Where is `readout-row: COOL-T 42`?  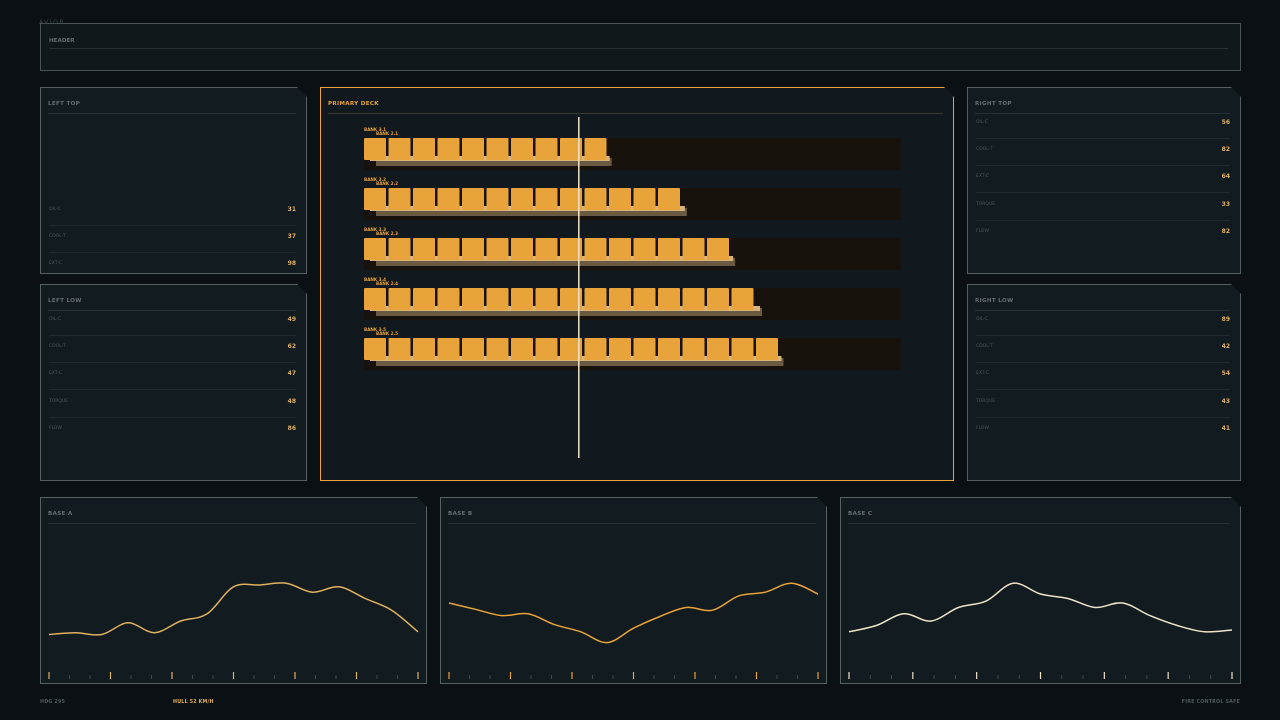 readout-row: COOL-T 42 is located at coordinates (1103, 348).